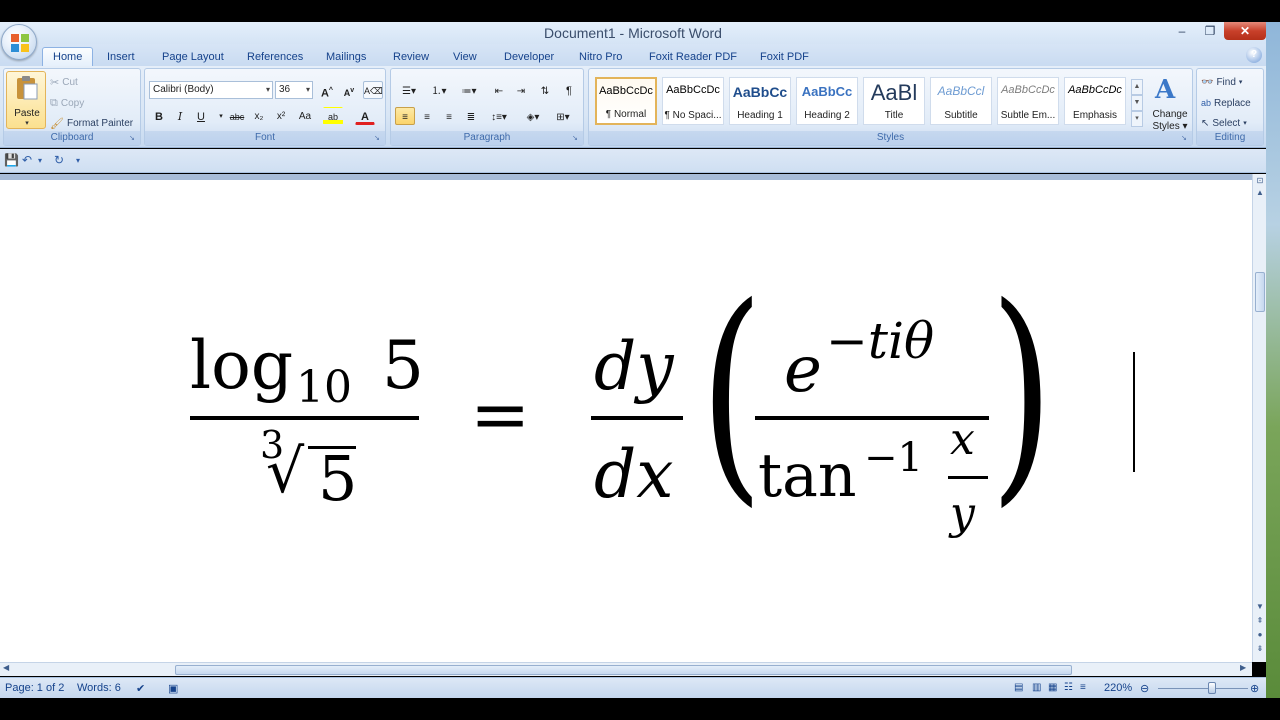  I want to click on restore-button: ❐, so click(1210, 31).